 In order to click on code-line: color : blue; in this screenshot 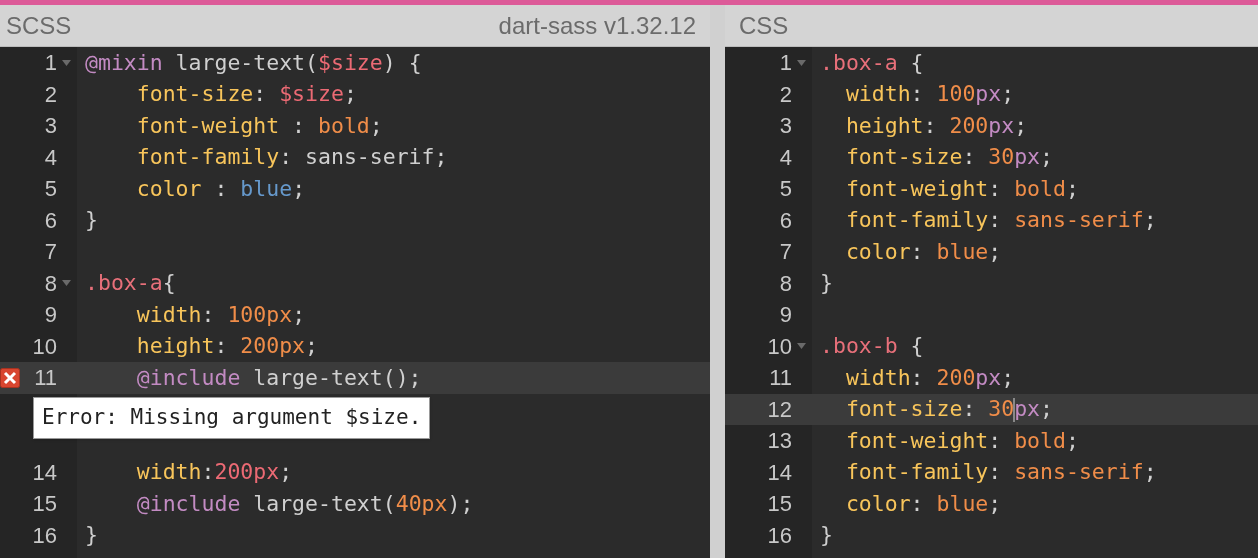, I will do `click(220, 188)`.